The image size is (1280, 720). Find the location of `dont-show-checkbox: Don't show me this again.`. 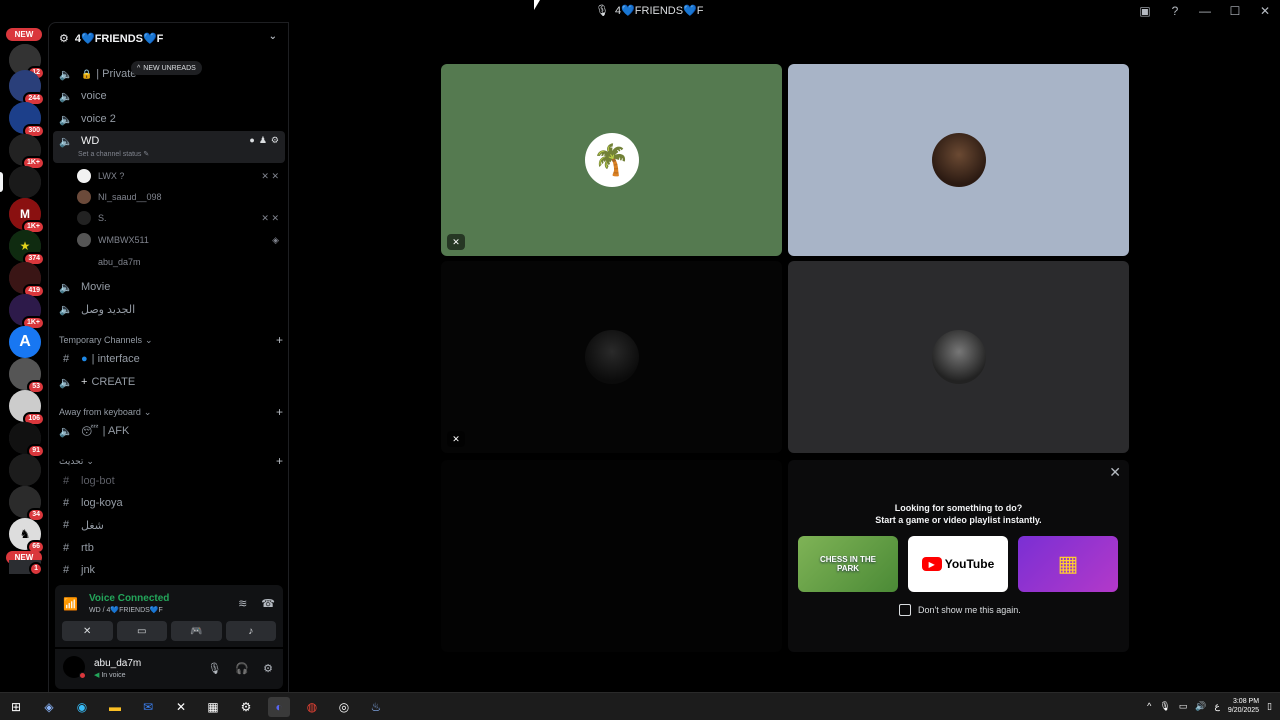

dont-show-checkbox: Don't show me this again. is located at coordinates (960, 610).